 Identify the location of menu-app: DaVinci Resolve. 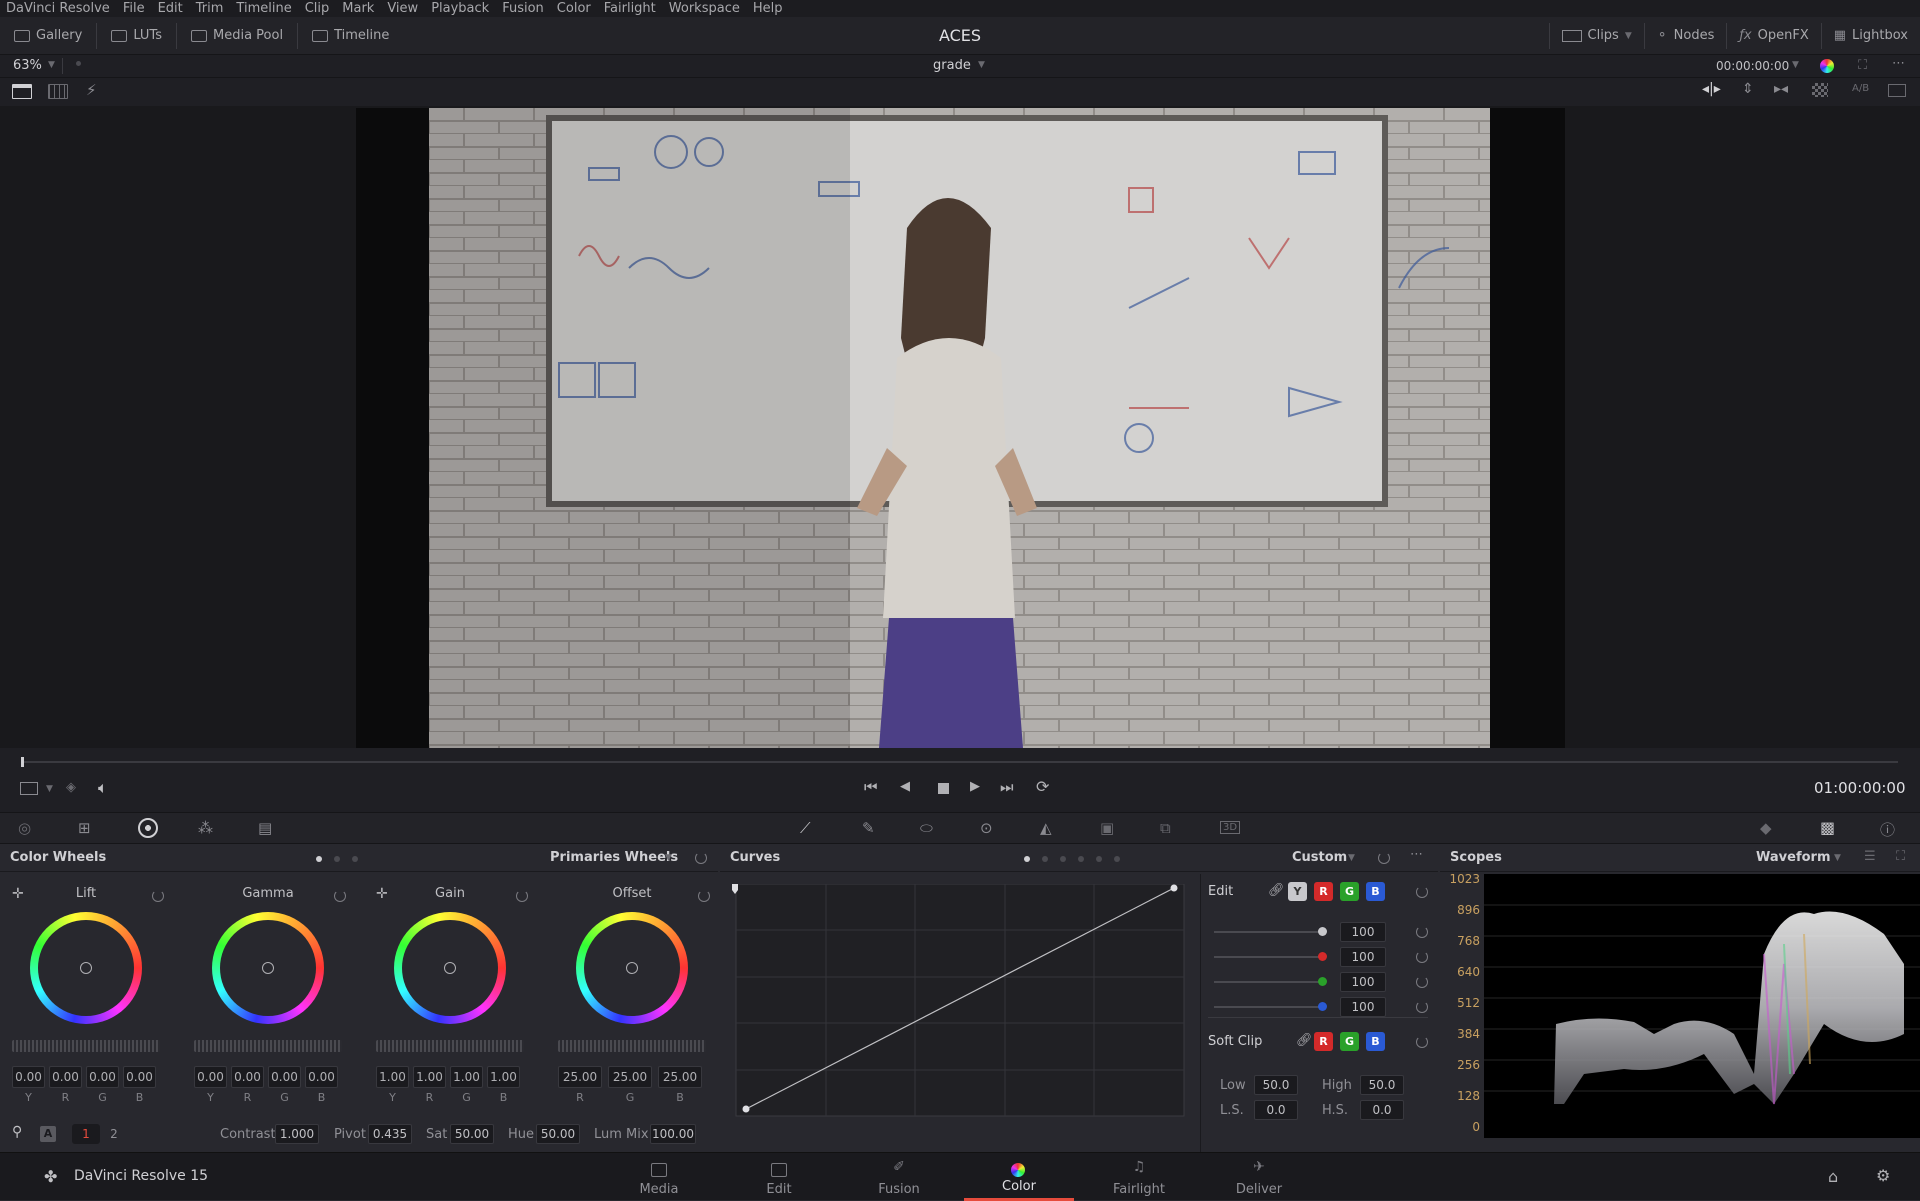
(58, 8).